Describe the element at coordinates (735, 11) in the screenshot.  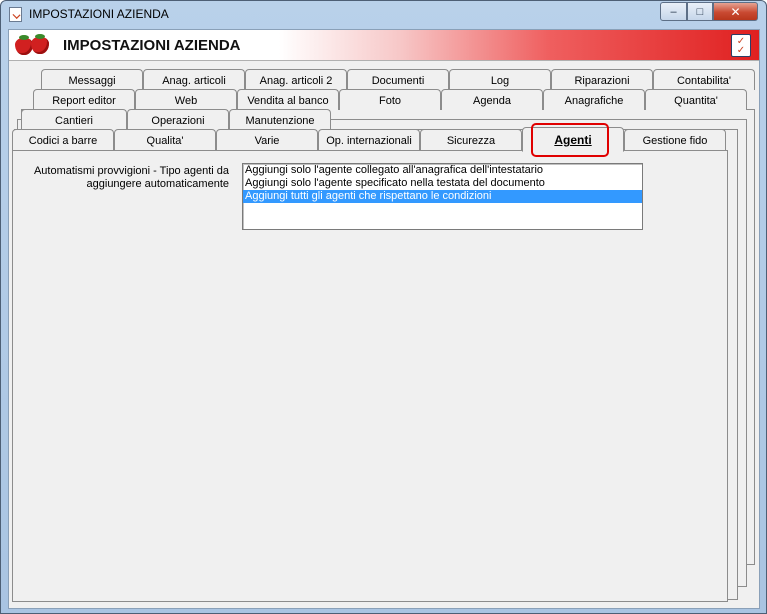
I see `close-button: ✕` at that location.